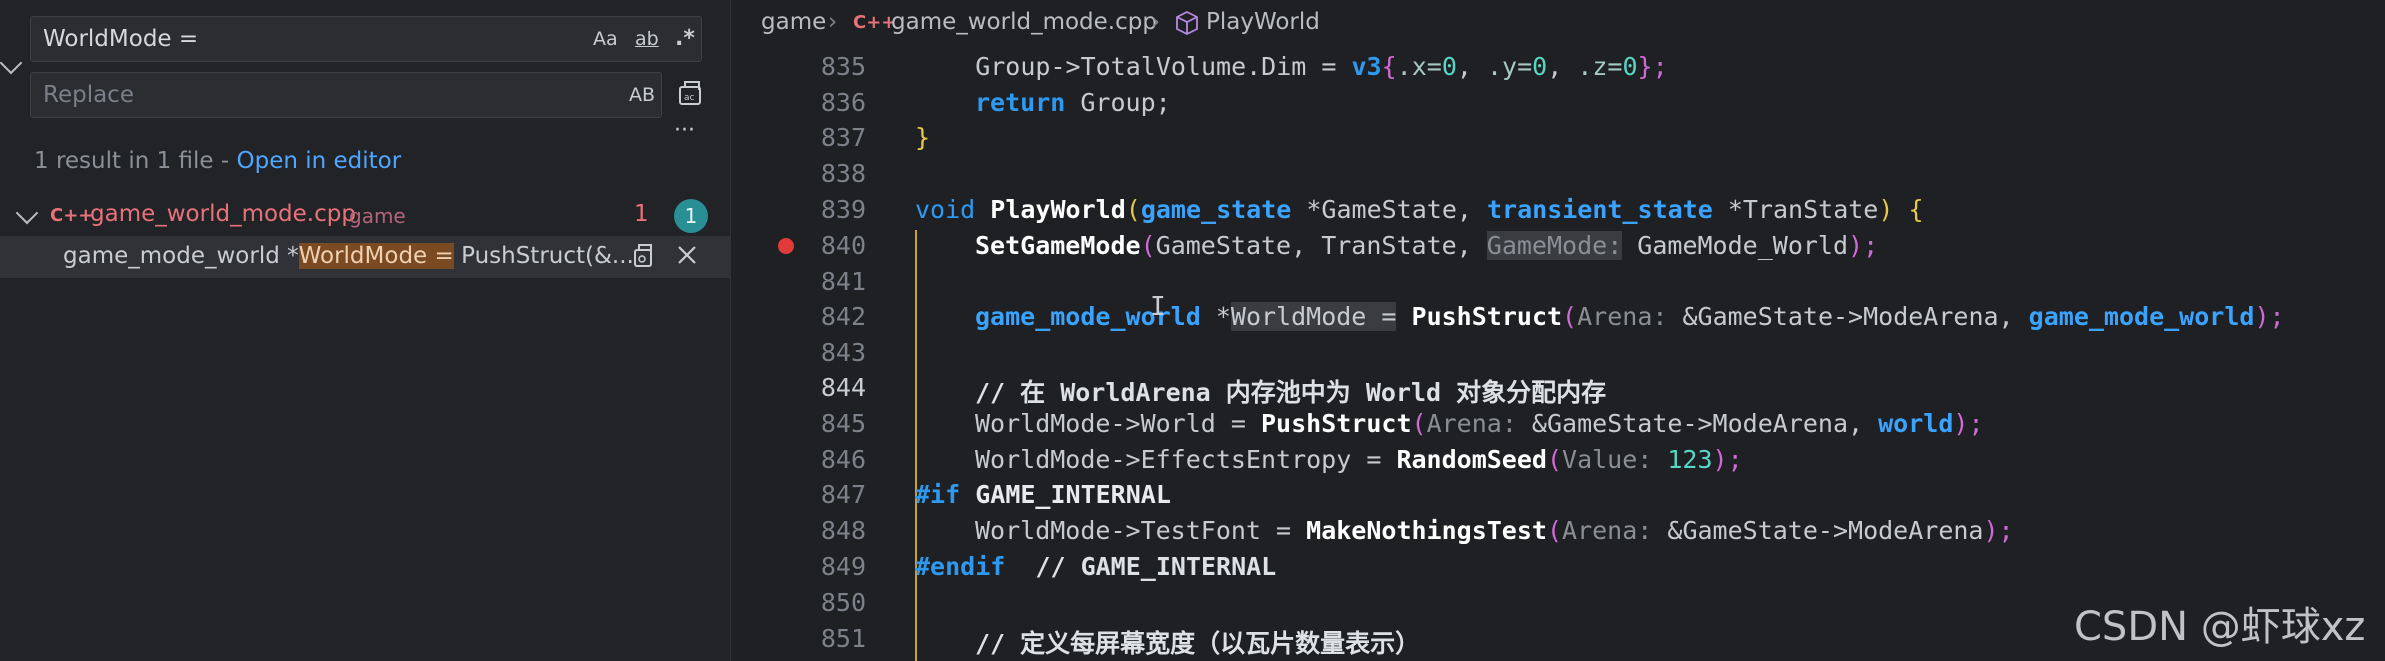 The width and height of the screenshot is (2385, 661). I want to click on line-number-active: 844, so click(843, 387).